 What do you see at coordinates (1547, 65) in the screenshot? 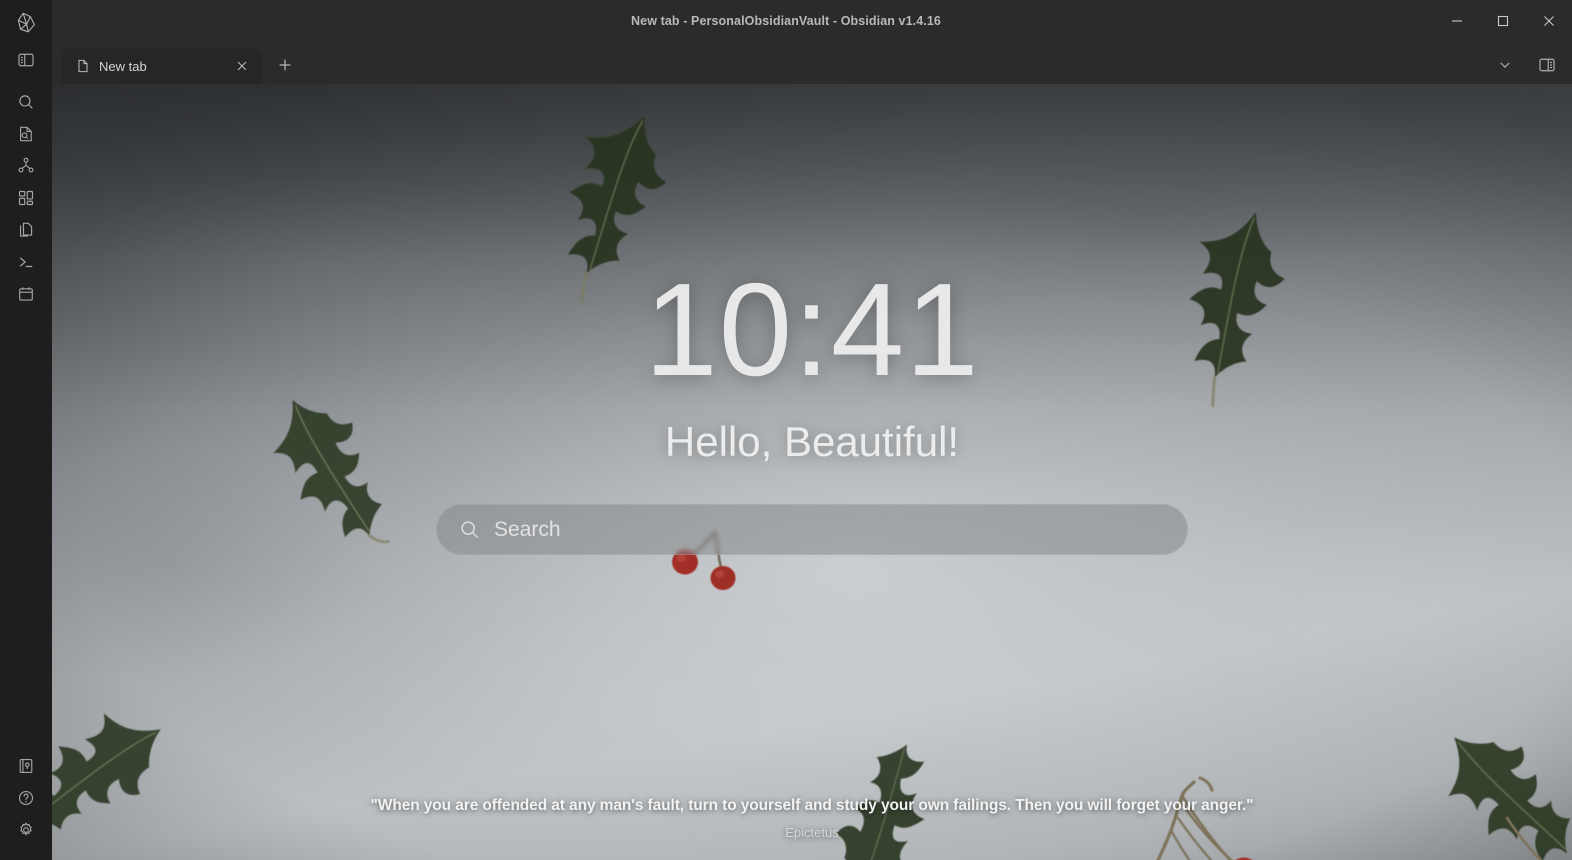
I see `right-sidebar-toggle-icon` at bounding box center [1547, 65].